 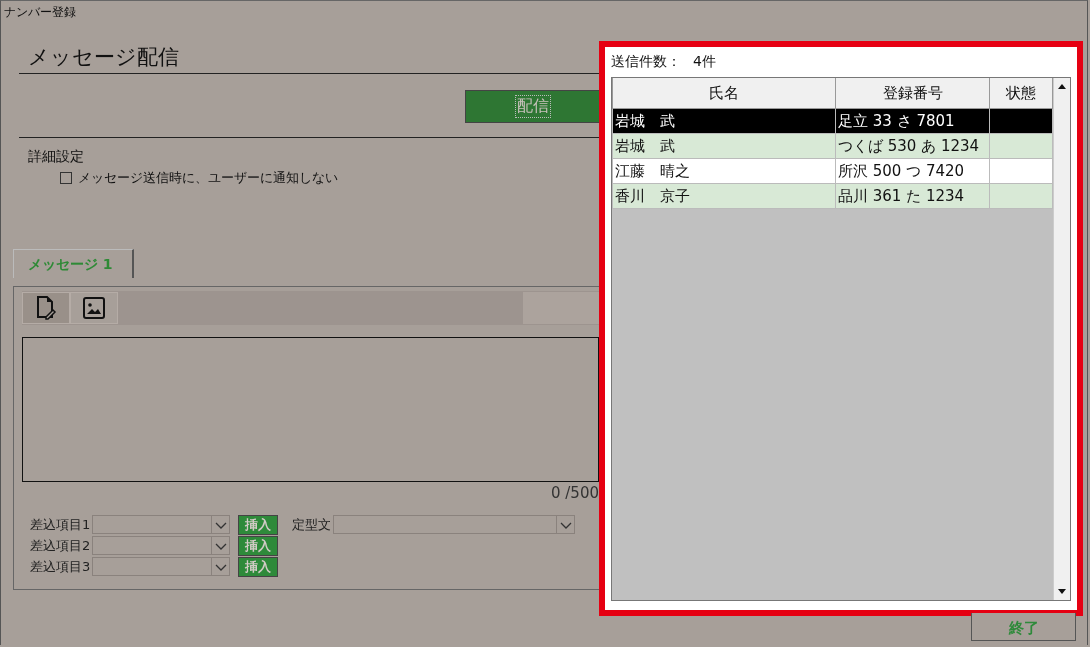 I want to click on table-row: 岩城 武 つくば 530 あ 1234, so click(x=832, y=146).